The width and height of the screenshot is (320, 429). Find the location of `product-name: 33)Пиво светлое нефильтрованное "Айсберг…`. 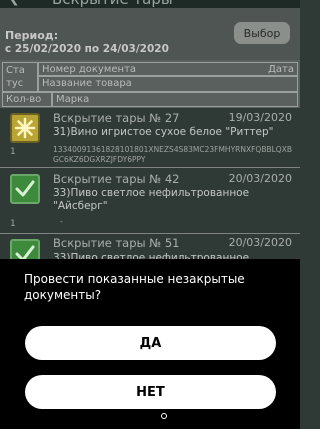

product-name: 33)Пиво светлое нефильтрованное "Айсберг… is located at coordinates (151, 199).